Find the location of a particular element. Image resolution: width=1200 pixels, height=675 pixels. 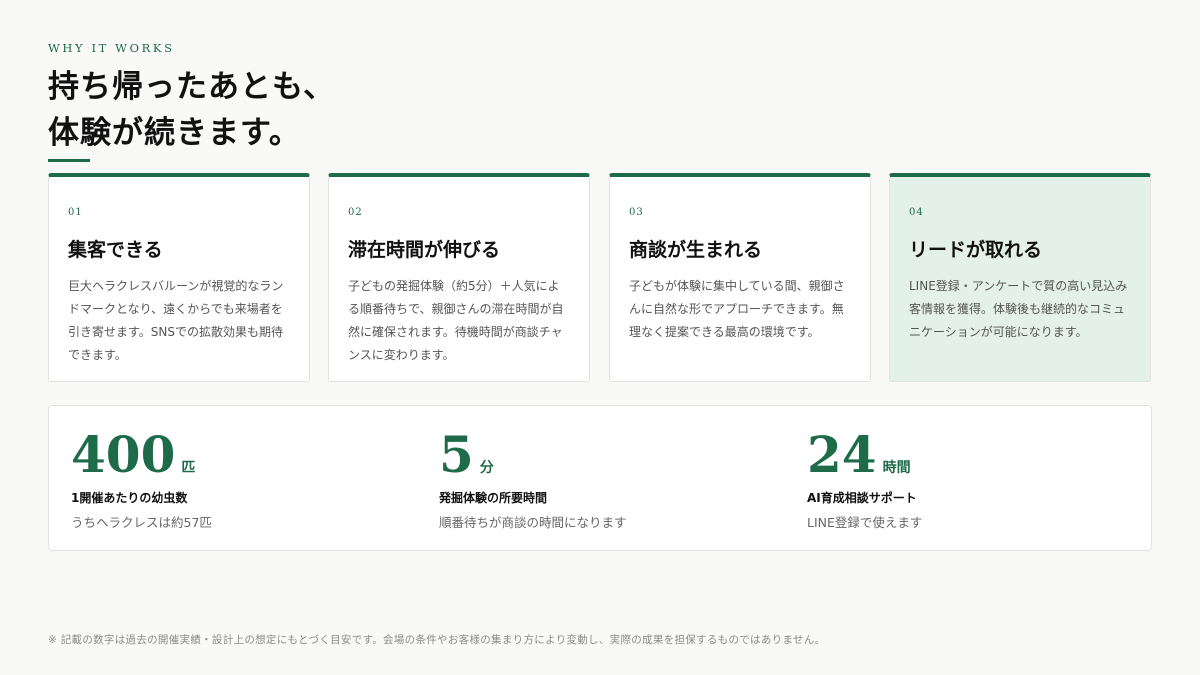

card-title: 集客できる is located at coordinates (115, 250).